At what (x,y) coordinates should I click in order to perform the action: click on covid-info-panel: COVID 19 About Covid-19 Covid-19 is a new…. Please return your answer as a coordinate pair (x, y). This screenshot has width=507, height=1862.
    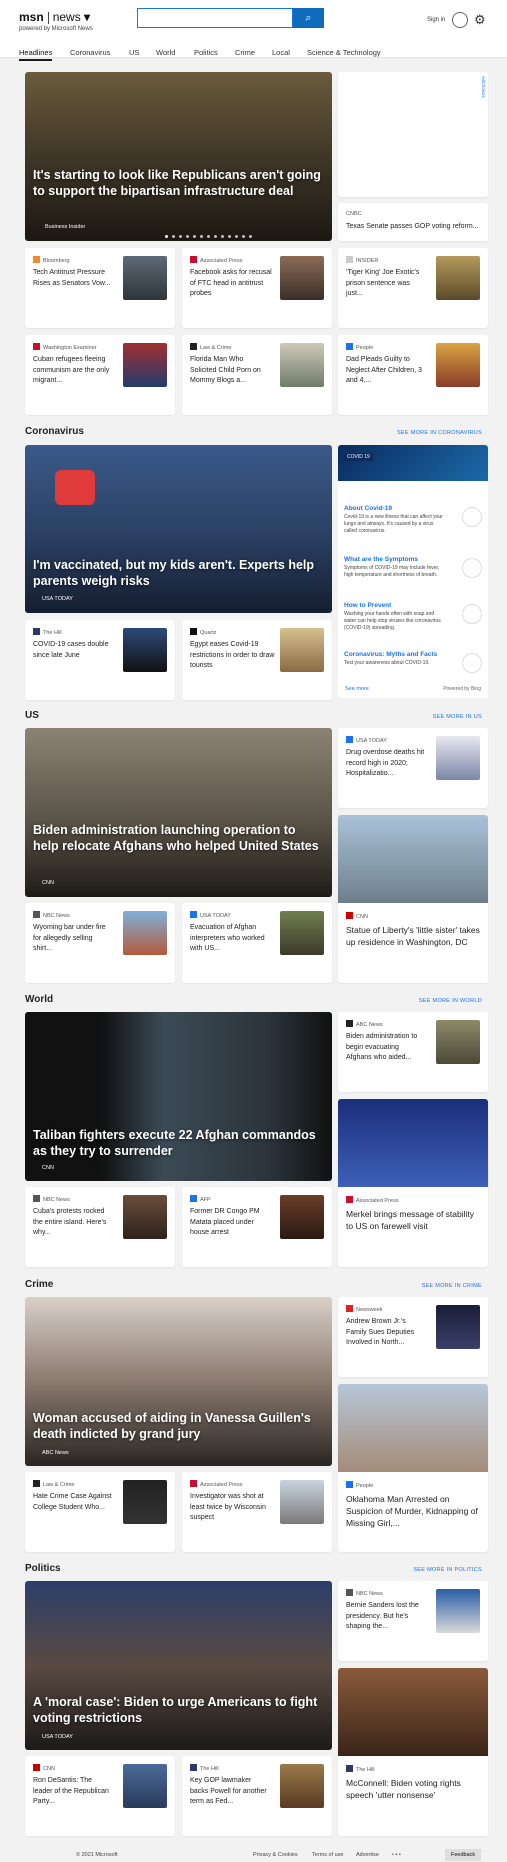
    Looking at the image, I should click on (413, 571).